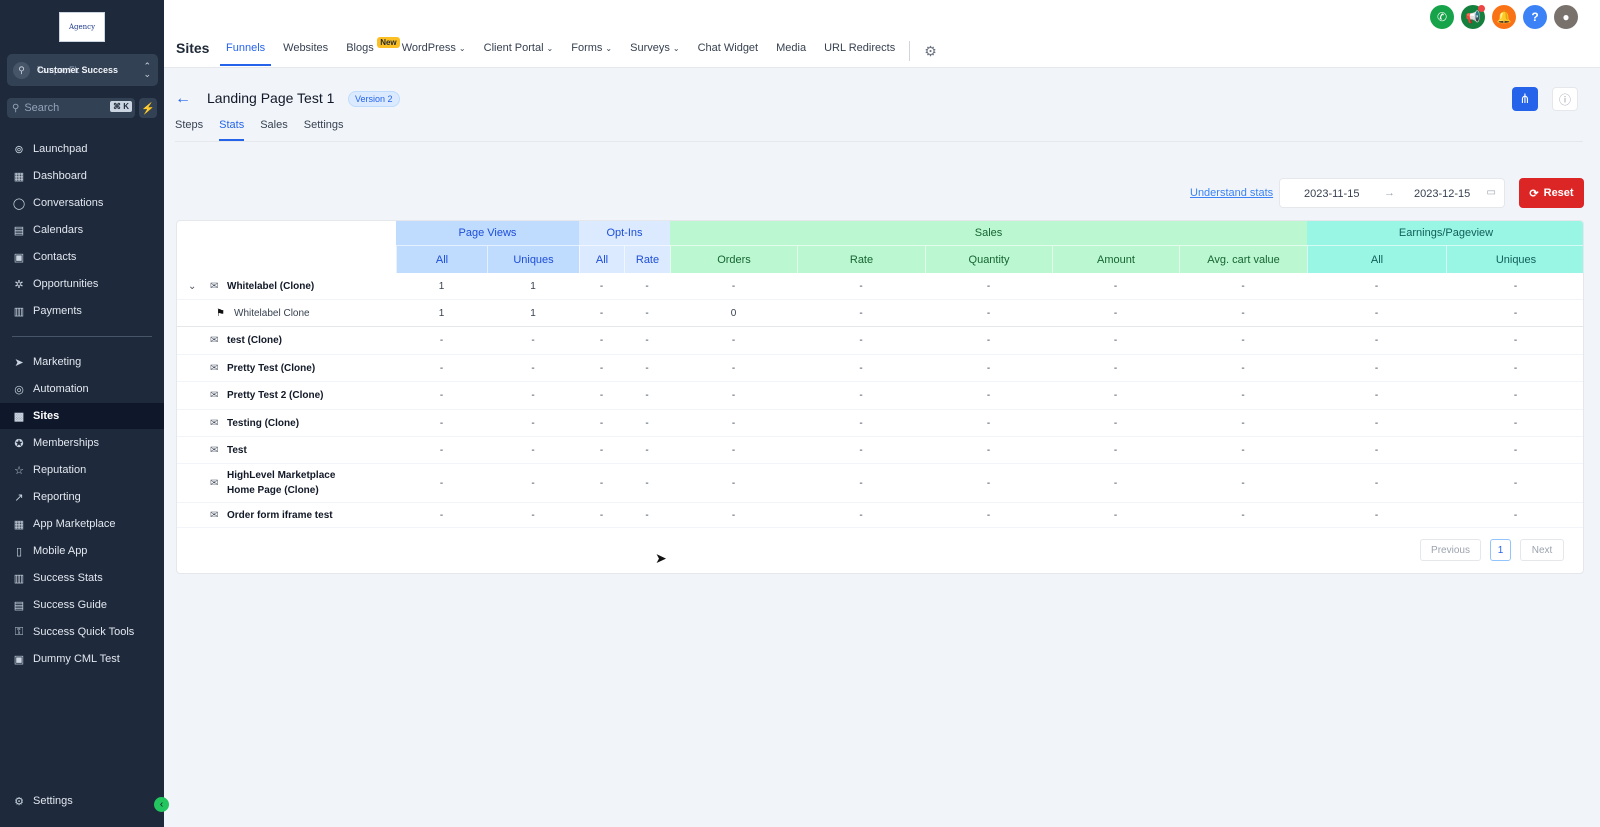 The width and height of the screenshot is (1600, 827). I want to click on previous-page-button: Previous, so click(1450, 550).